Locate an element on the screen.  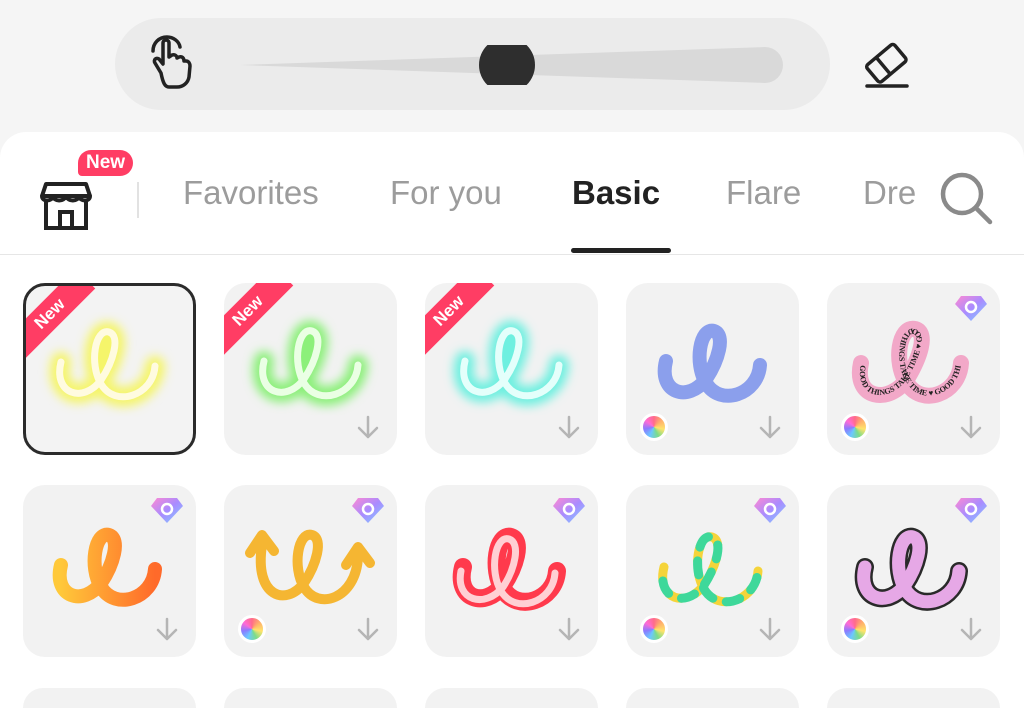
brush-tile-yellow-arrow is located at coordinates (310, 571).